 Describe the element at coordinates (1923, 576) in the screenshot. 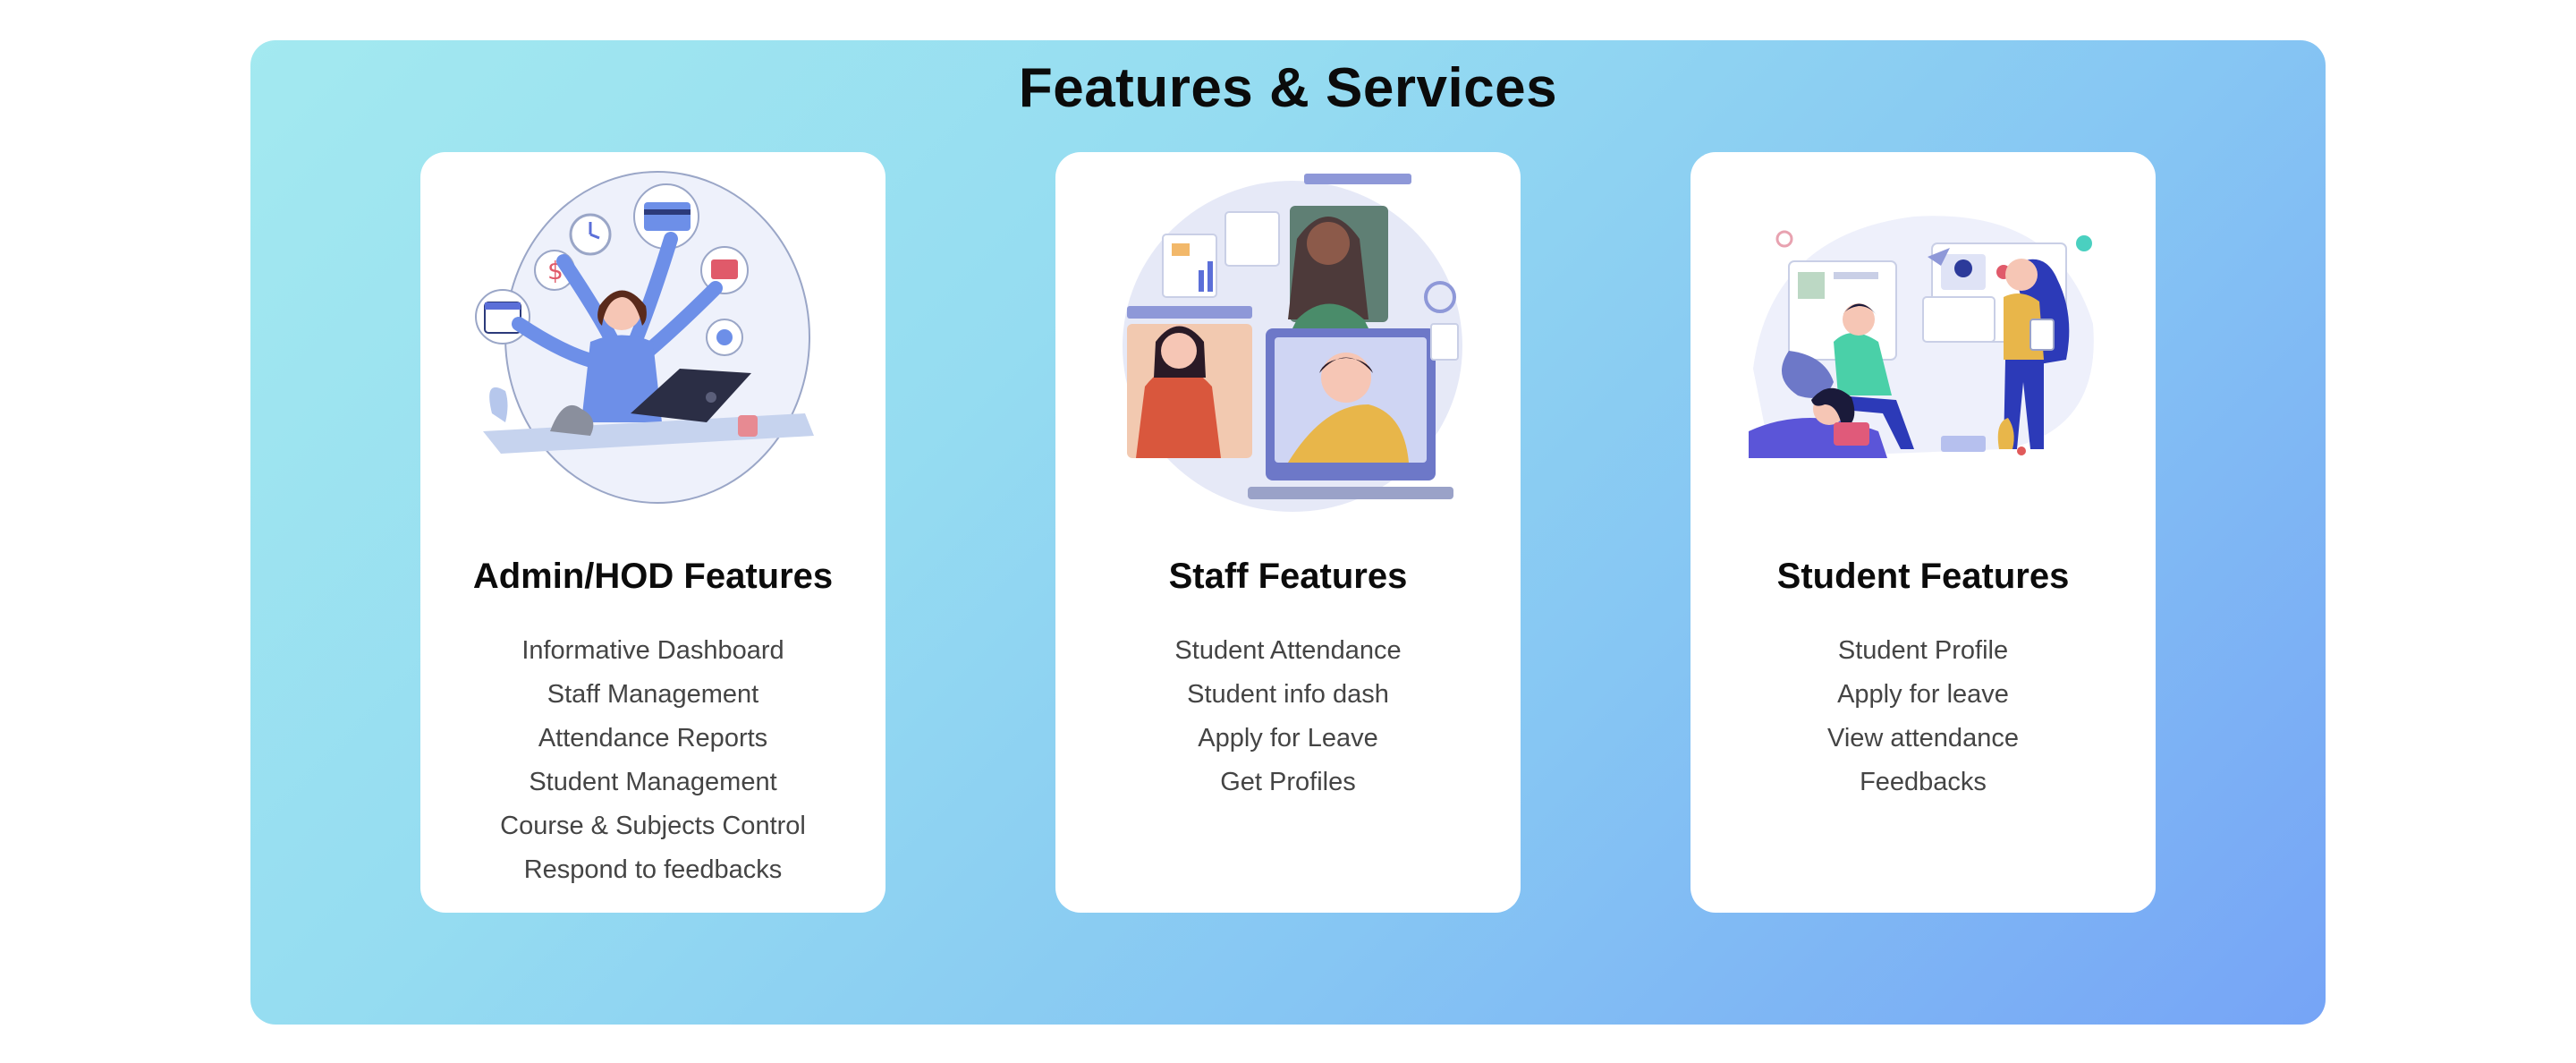

I see `card-title: Student Features` at that location.